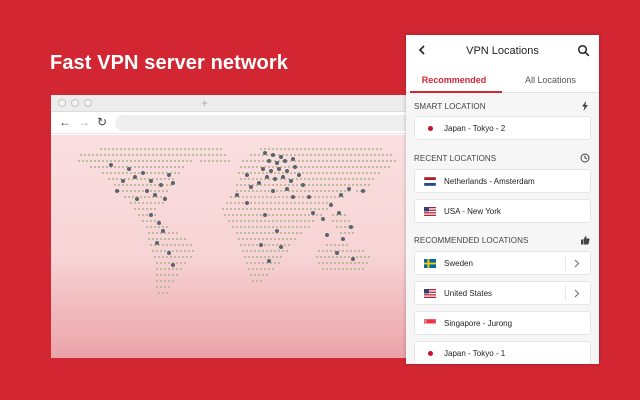  Describe the element at coordinates (263, 123) in the screenshot. I see `address-bar` at that location.